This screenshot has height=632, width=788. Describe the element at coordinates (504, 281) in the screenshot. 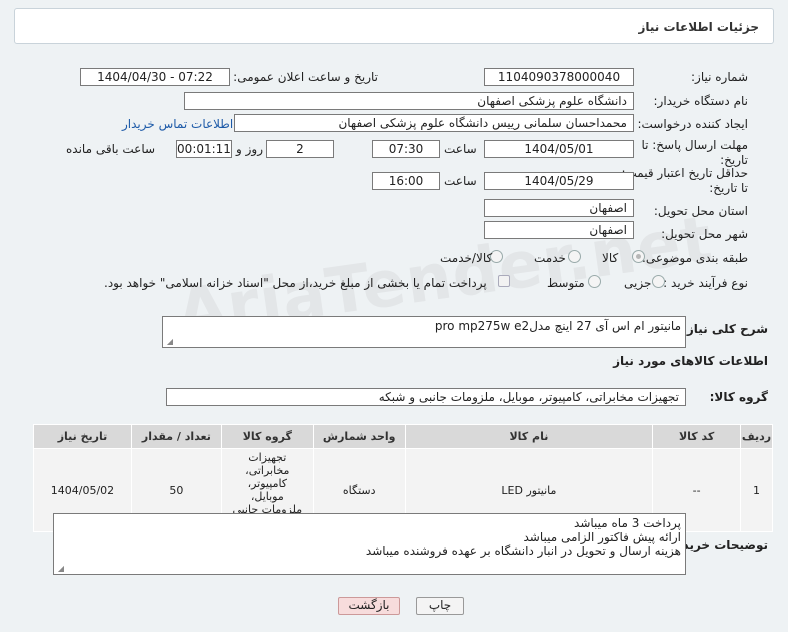

I see `treasury-payment-checkbox` at that location.